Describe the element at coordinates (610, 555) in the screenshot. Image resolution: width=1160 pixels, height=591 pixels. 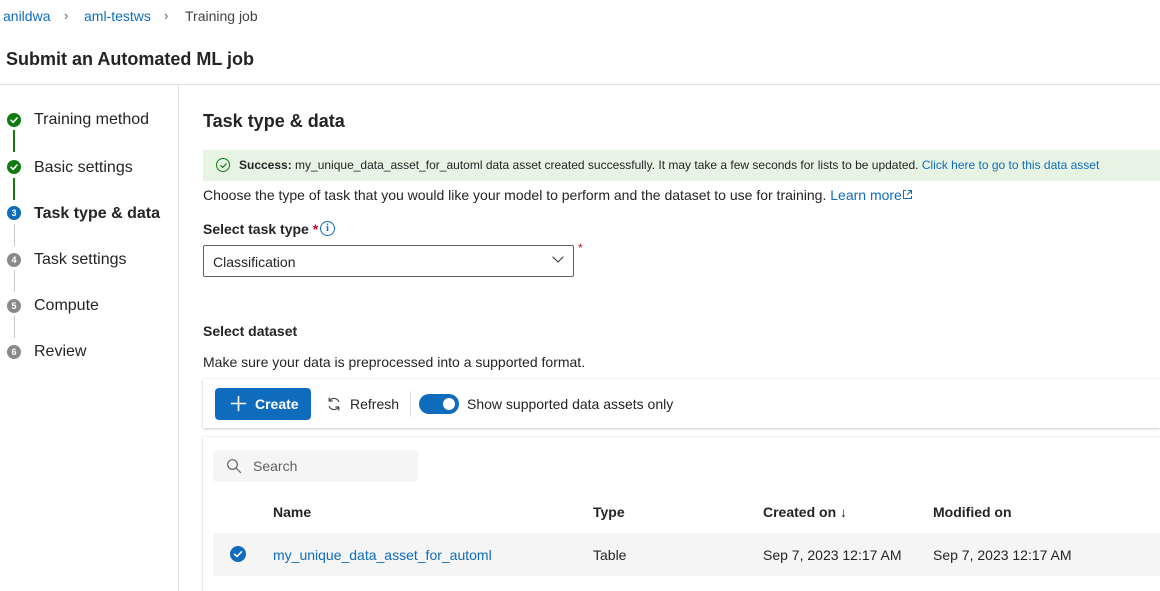
I see `row-type: Table` at that location.